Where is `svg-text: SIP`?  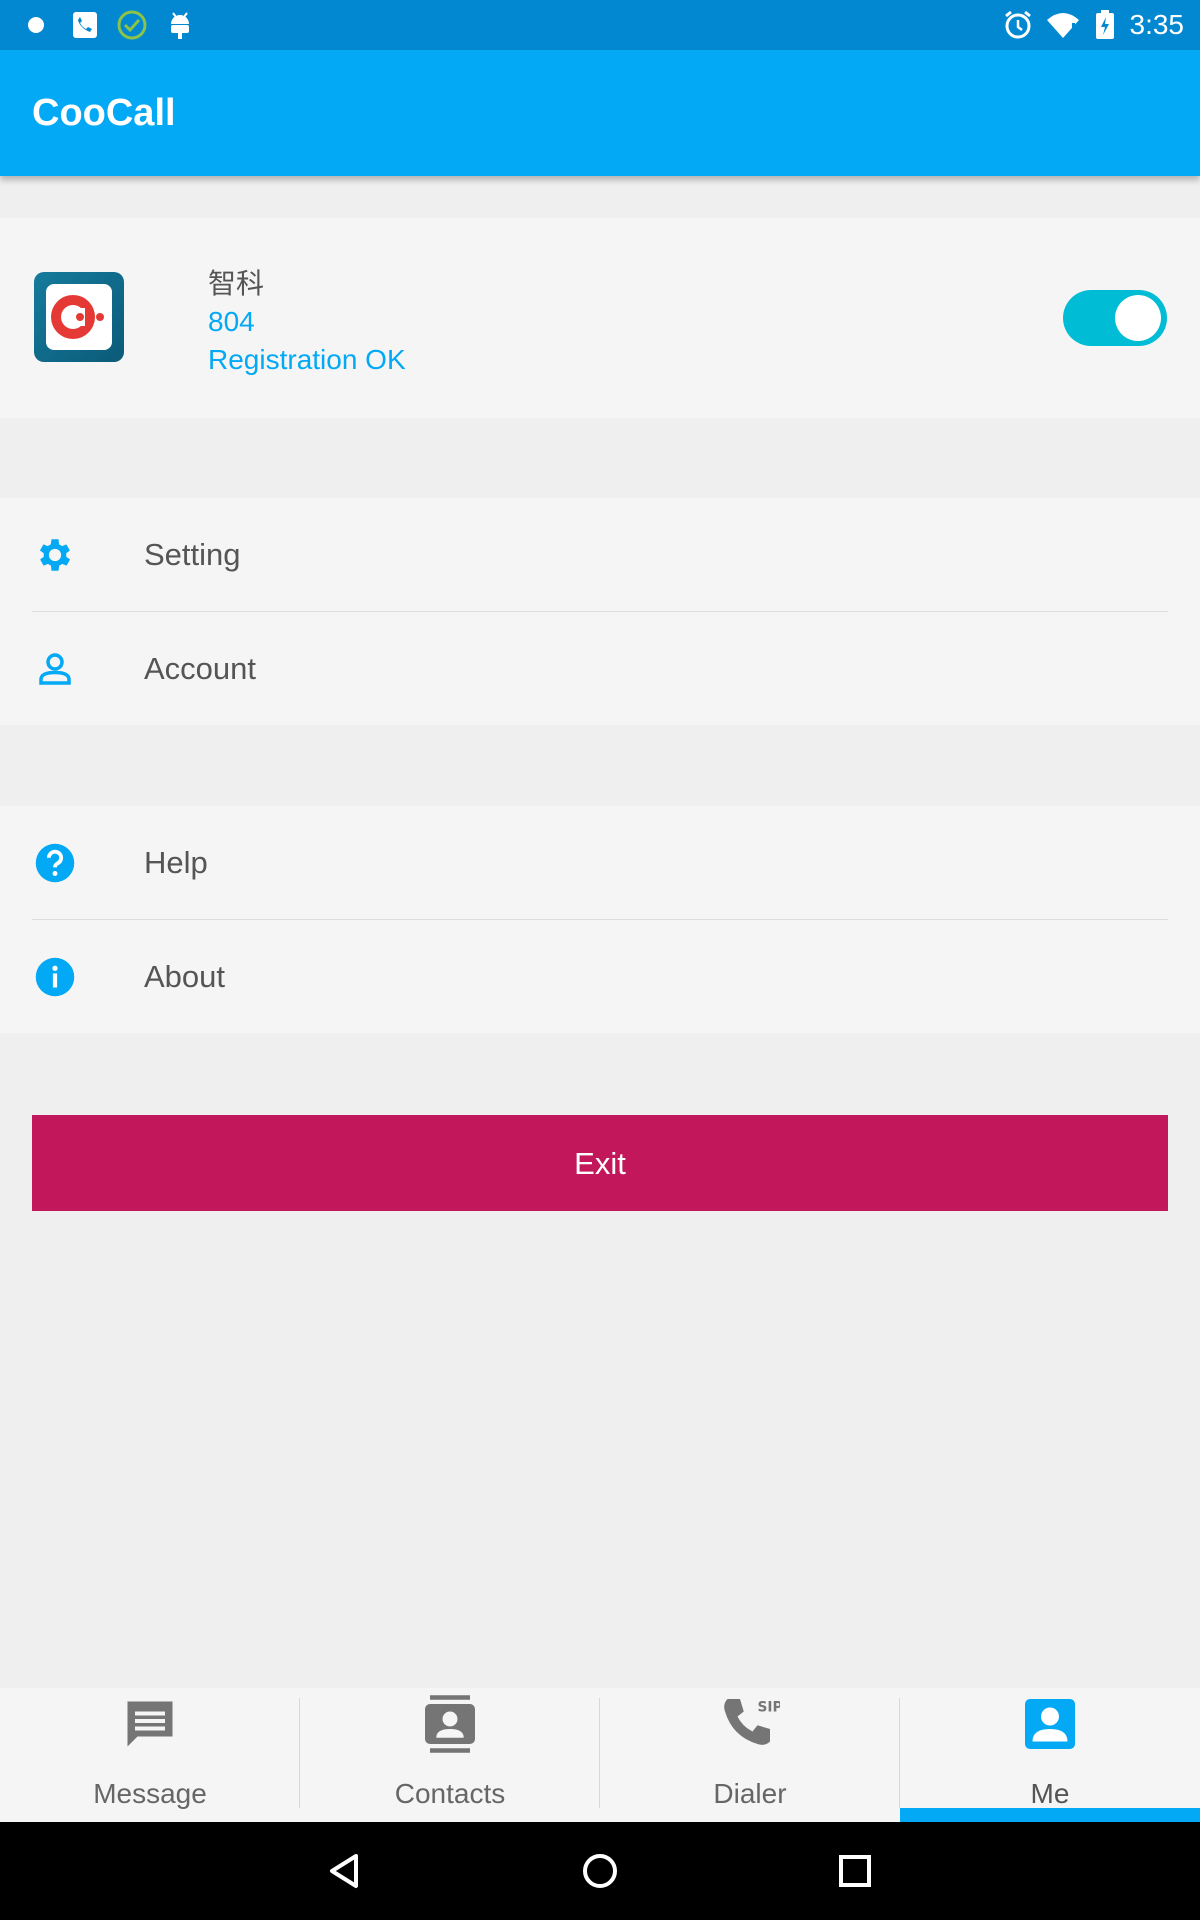
svg-text: SIP is located at coordinates (769, 1708).